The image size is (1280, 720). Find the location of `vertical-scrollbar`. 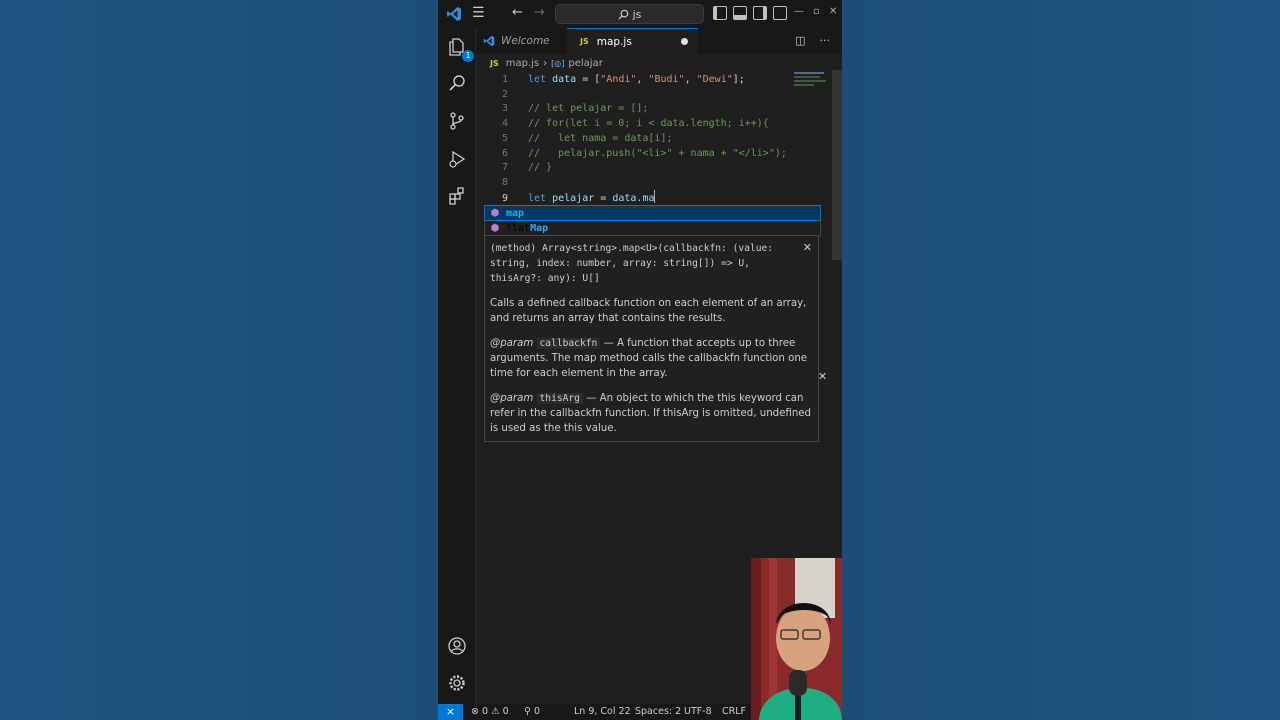

vertical-scrollbar is located at coordinates (837, 165).